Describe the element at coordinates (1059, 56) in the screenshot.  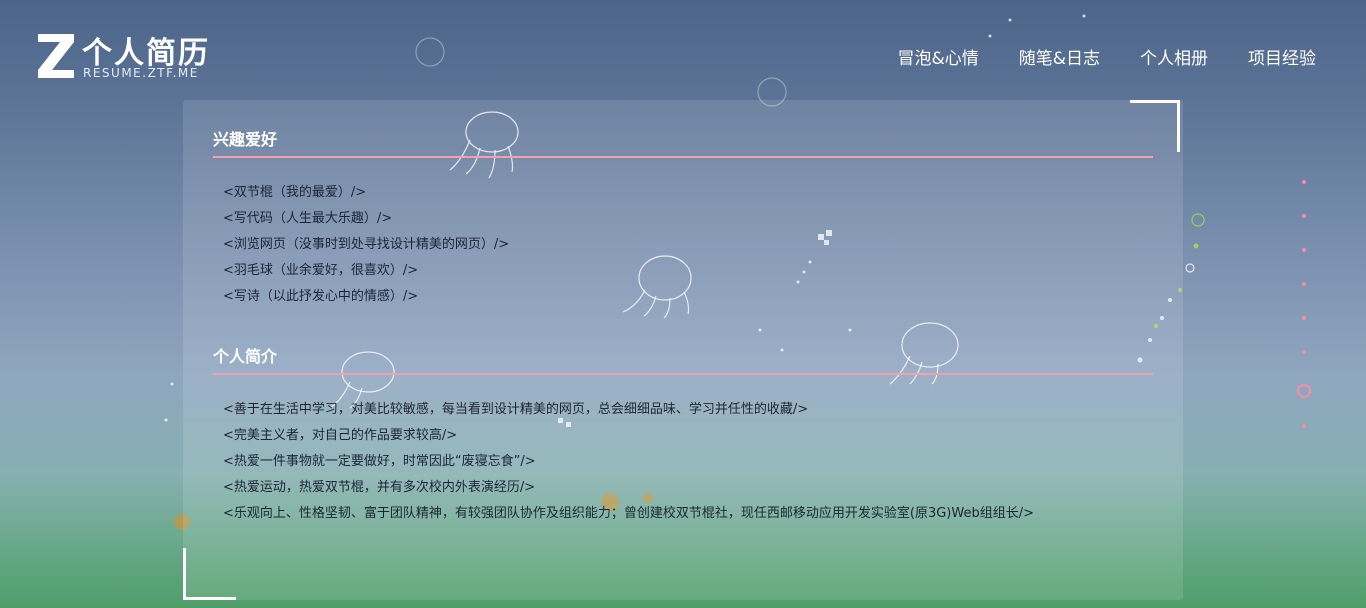
I see `nav-item-essays: 随笔&日志` at that location.